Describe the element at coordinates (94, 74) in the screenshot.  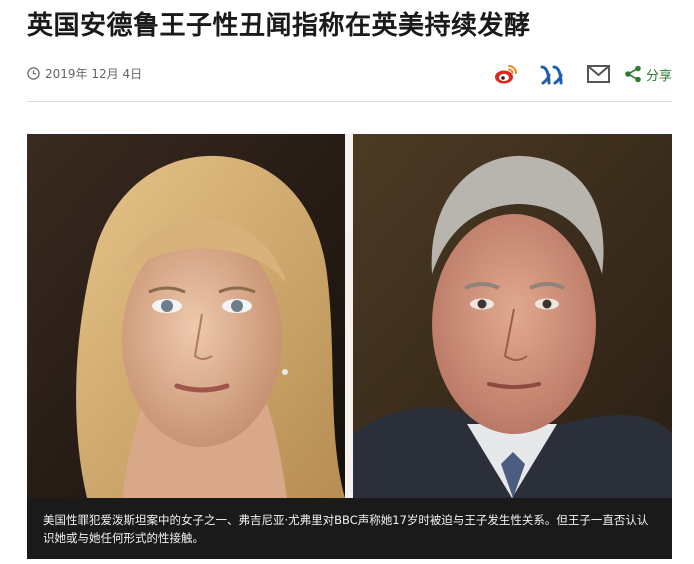
I see `publish-date-text: 2019年 12月 4日` at that location.